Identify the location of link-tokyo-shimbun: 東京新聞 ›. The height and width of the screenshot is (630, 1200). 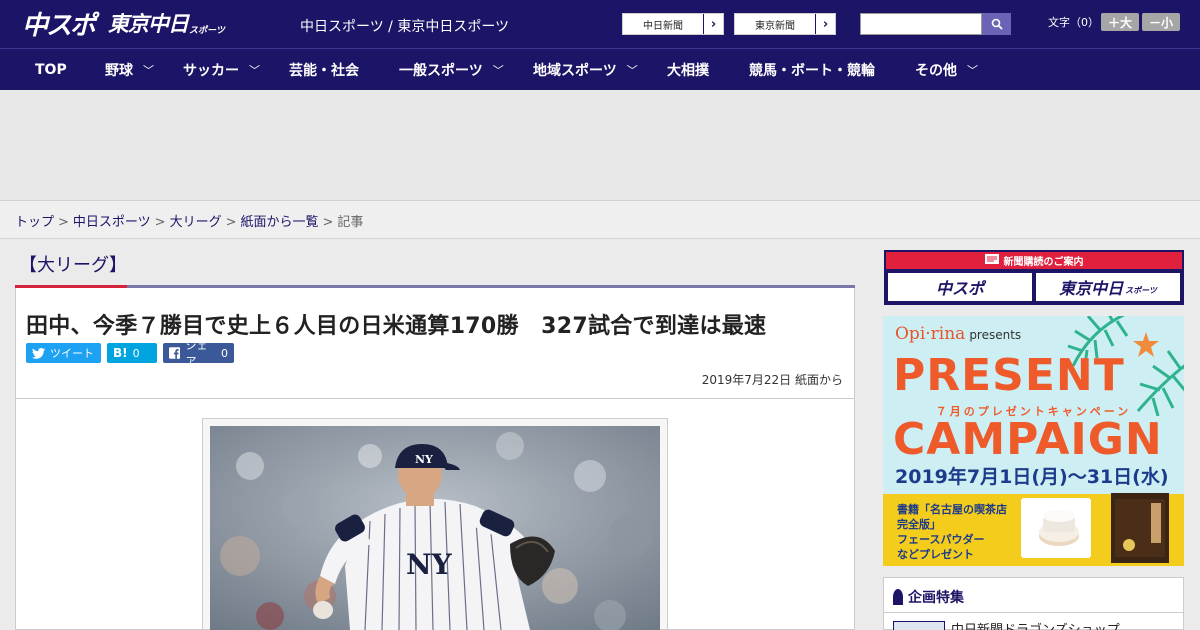
(785, 24).